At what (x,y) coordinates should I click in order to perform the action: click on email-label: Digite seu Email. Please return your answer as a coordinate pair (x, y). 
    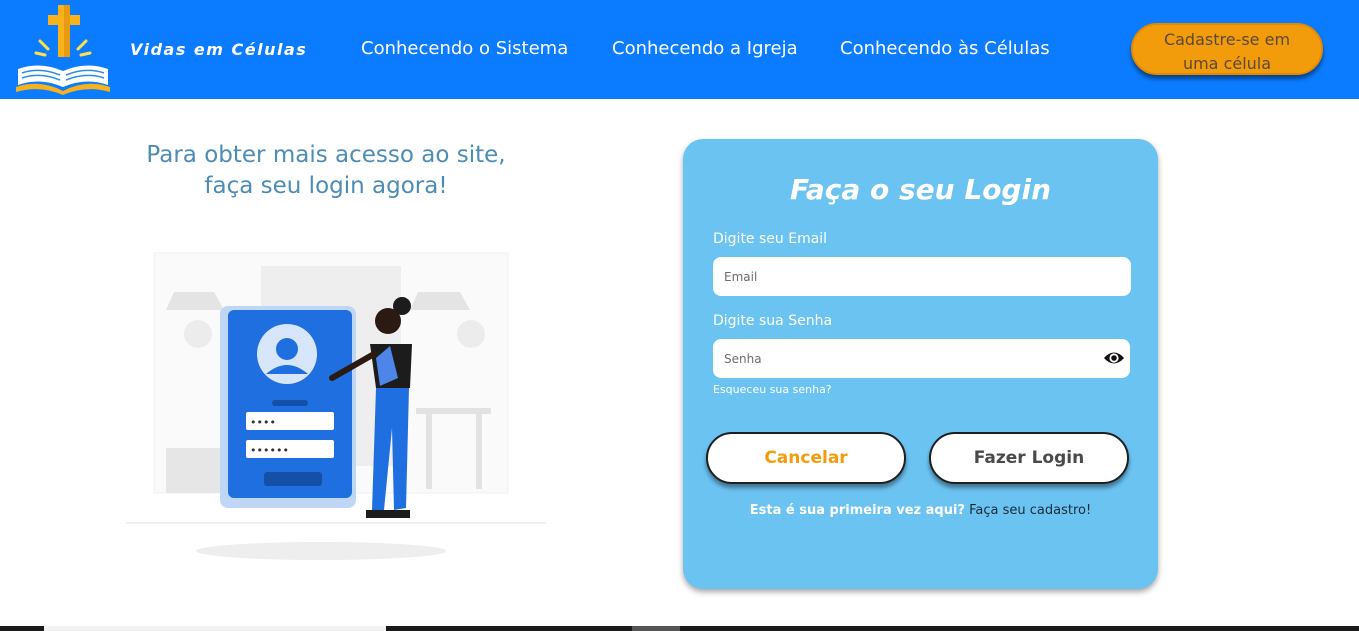
    Looking at the image, I should click on (770, 239).